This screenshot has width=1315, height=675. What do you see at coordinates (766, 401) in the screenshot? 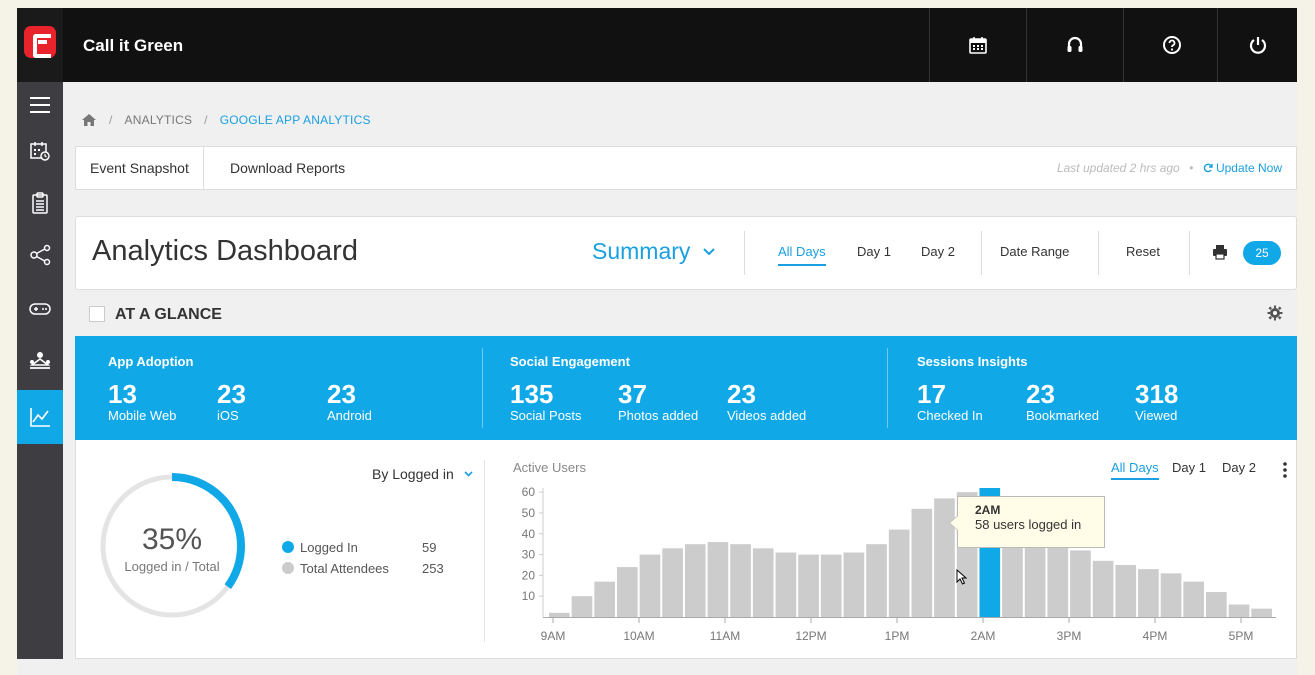
I see `stat-videos-added: 23 Videos added` at bounding box center [766, 401].